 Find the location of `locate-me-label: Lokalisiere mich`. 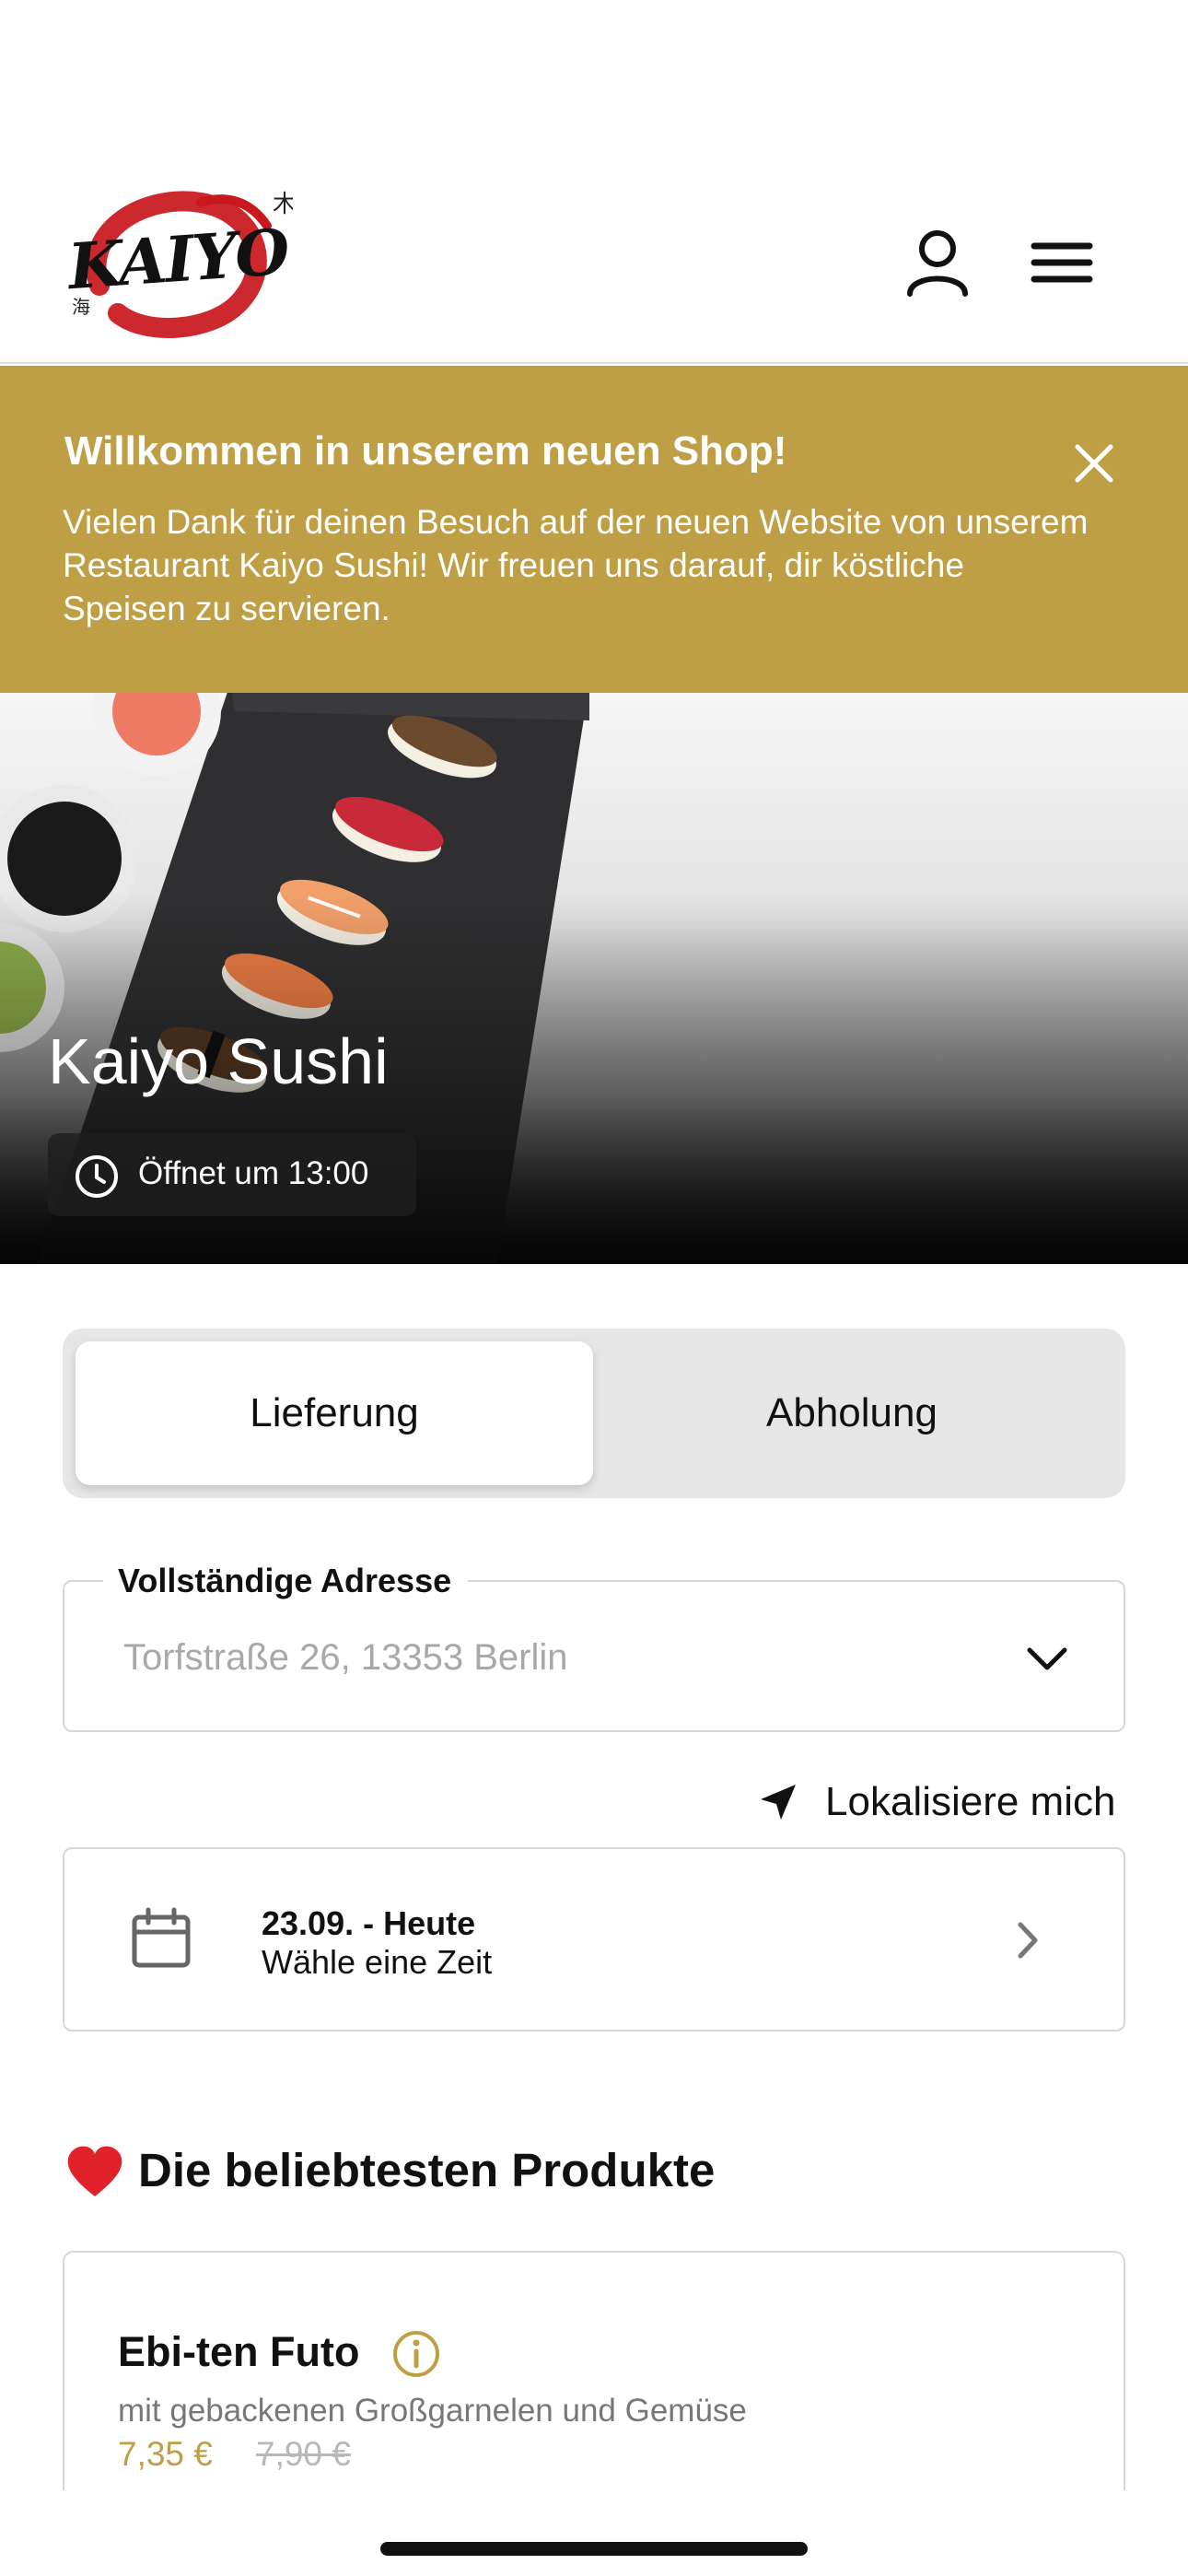

locate-me-label: Lokalisiere mich is located at coordinates (970, 1801).